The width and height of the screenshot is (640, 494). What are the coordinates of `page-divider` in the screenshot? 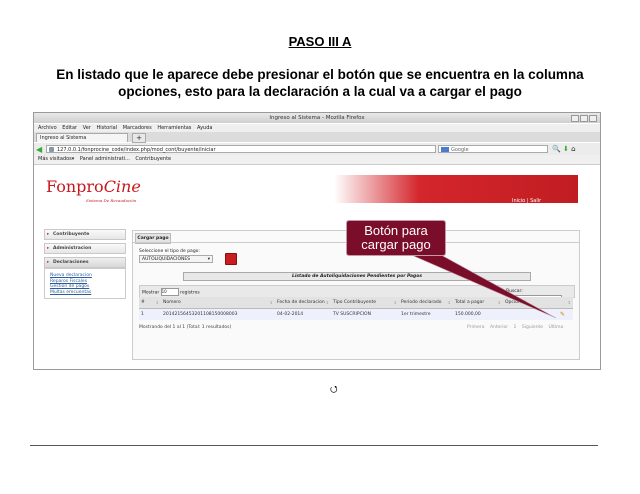 It's located at (314, 445).